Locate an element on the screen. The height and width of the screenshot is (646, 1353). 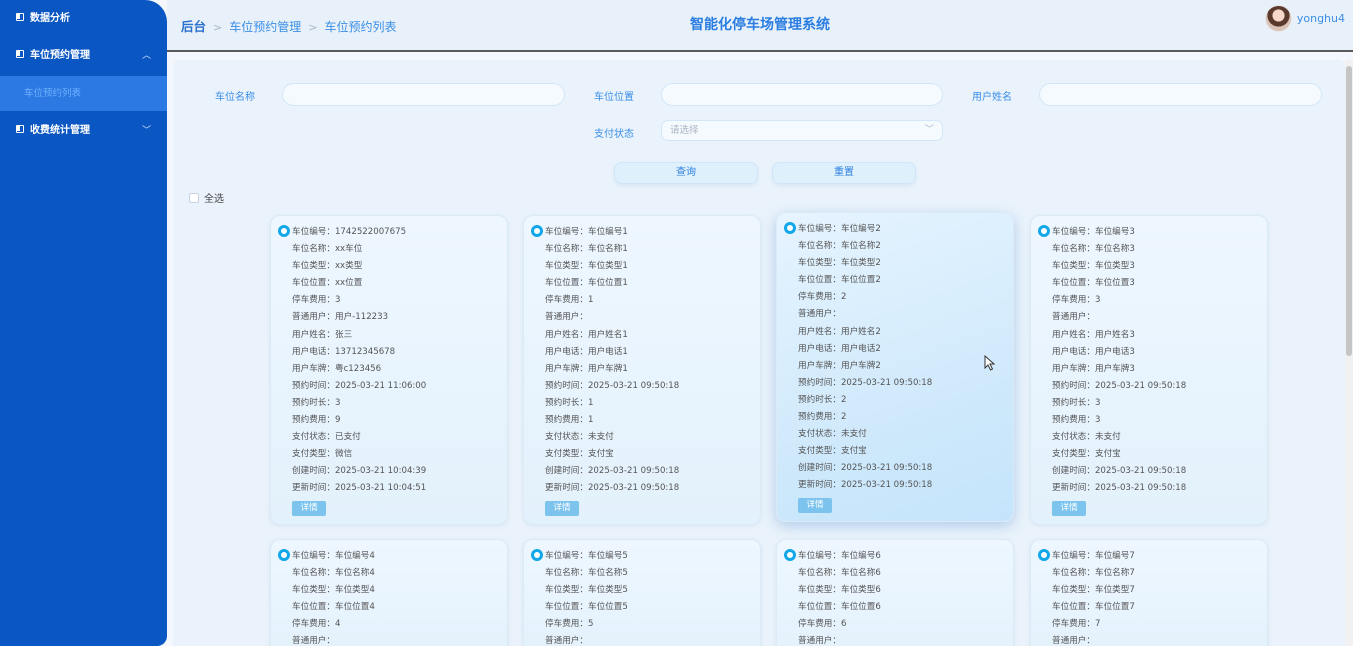
card-field: 预约费用：9 is located at coordinates (316, 420).